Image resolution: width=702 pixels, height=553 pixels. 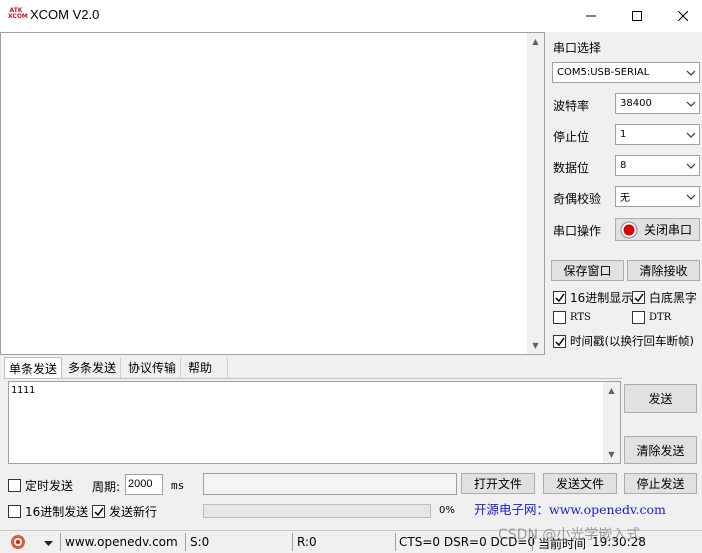 What do you see at coordinates (580, 317) in the screenshot?
I see `rts-label: RTS` at bounding box center [580, 317].